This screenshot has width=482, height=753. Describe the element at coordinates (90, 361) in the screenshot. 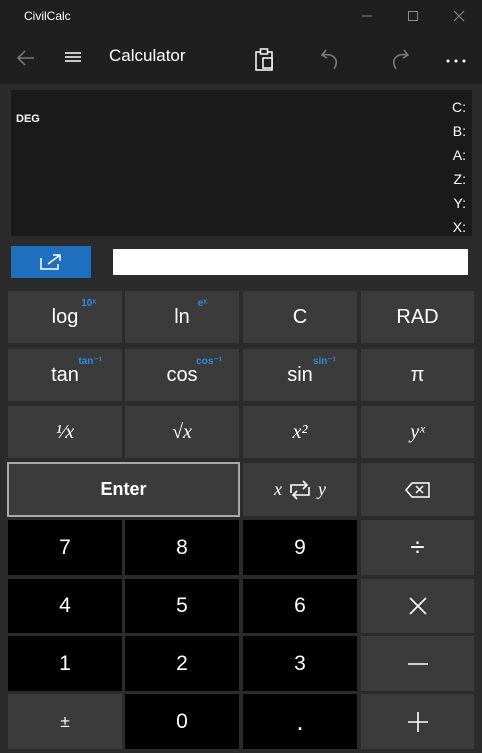

I see `arctan-label: tan⁻¹` at that location.